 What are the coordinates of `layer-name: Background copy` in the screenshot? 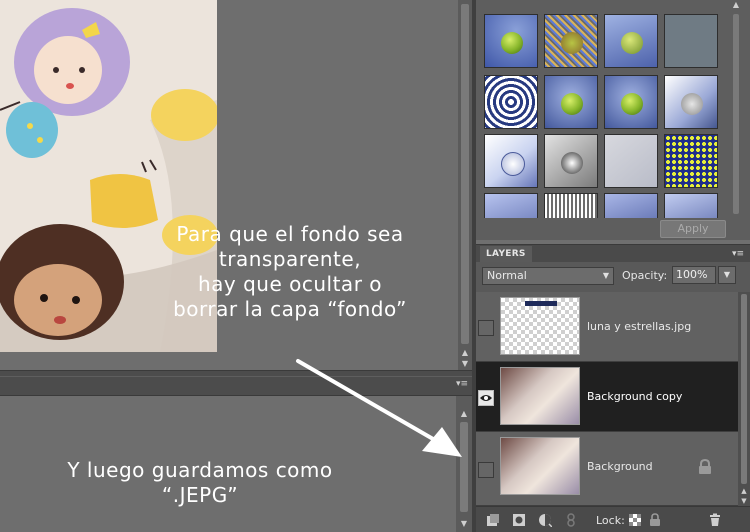 It's located at (635, 396).